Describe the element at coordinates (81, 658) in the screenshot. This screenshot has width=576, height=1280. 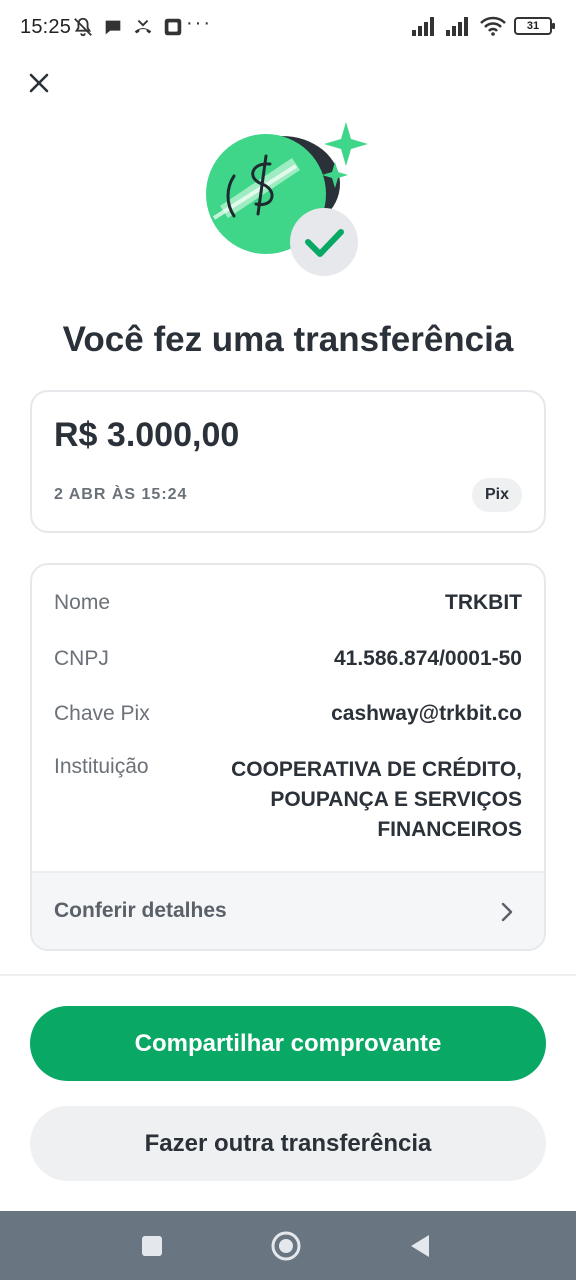
I see `detail-label: CNPJ` at that location.